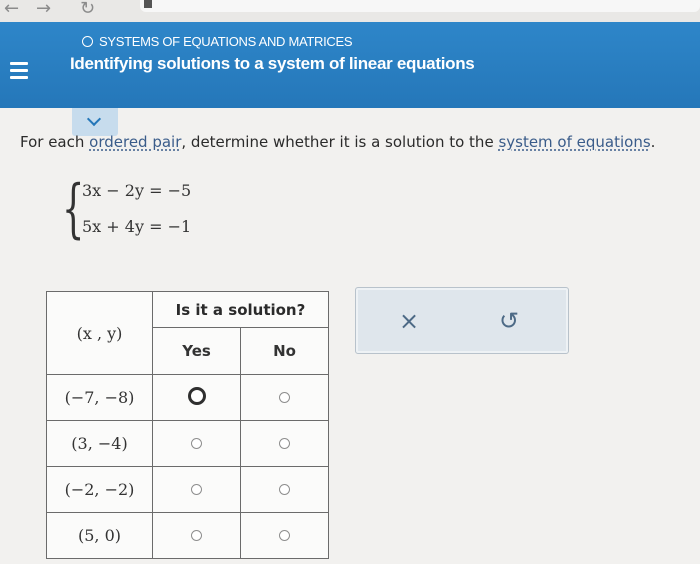  Describe the element at coordinates (87, 9) in the screenshot. I see `reload-icon: ↻` at that location.